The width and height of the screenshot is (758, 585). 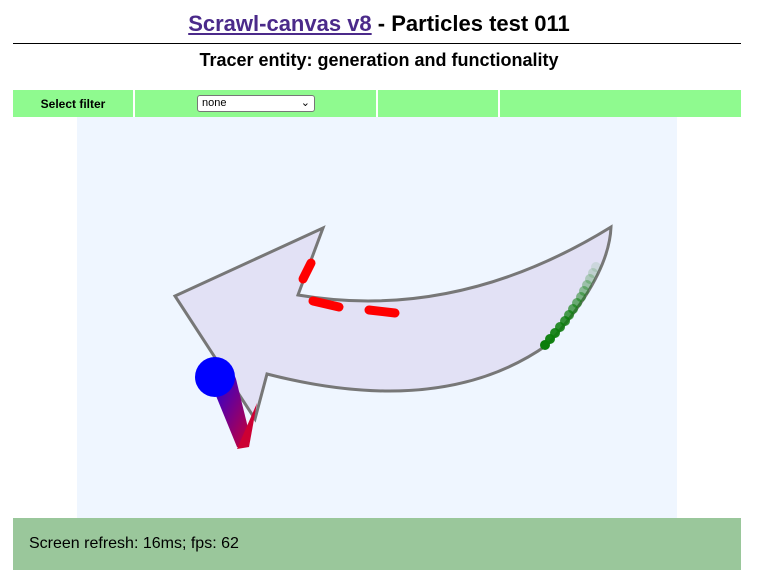 I want to click on title-text: - Particles test 011, so click(x=470, y=23).